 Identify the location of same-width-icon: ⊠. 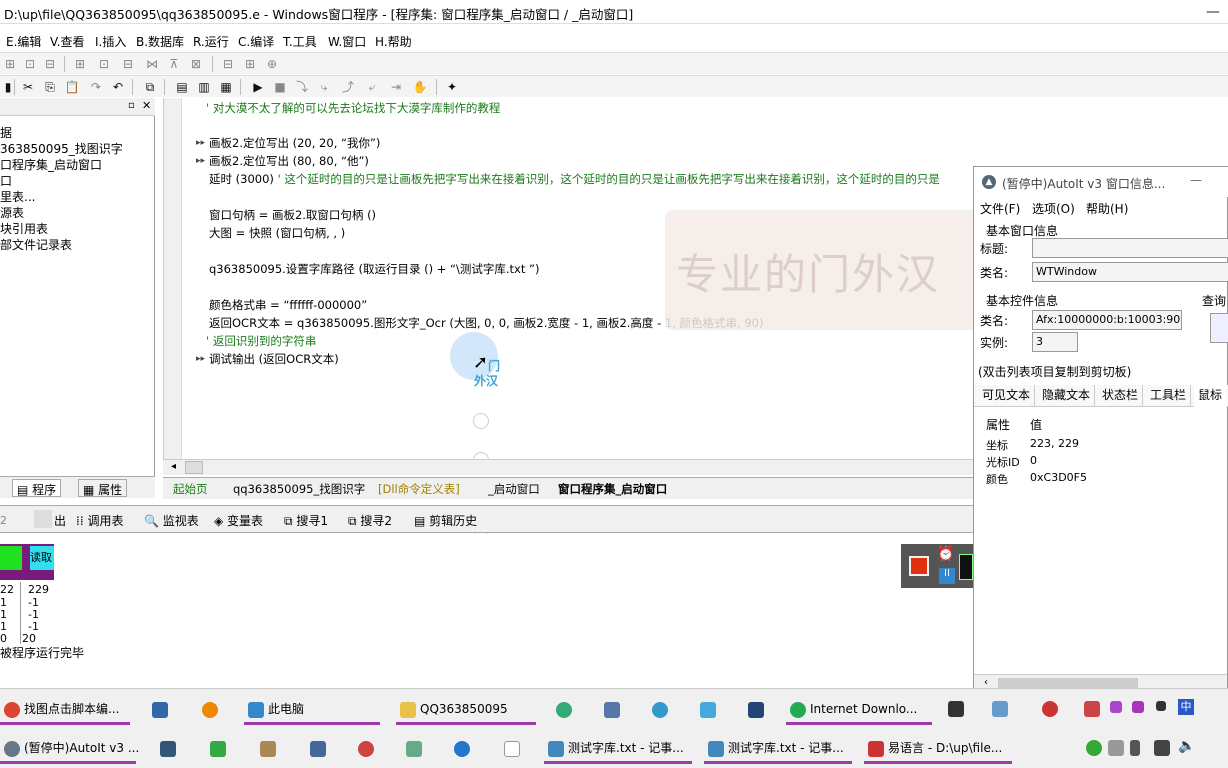
(196, 64).